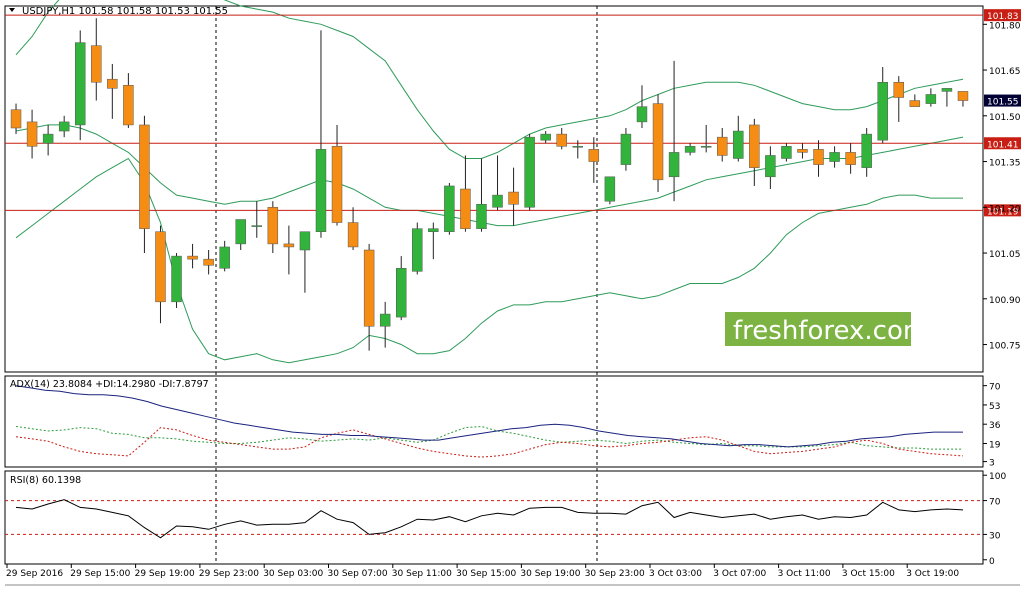 The image size is (1025, 593). I want to click on adx-tick-label: 53, so click(994, 407).